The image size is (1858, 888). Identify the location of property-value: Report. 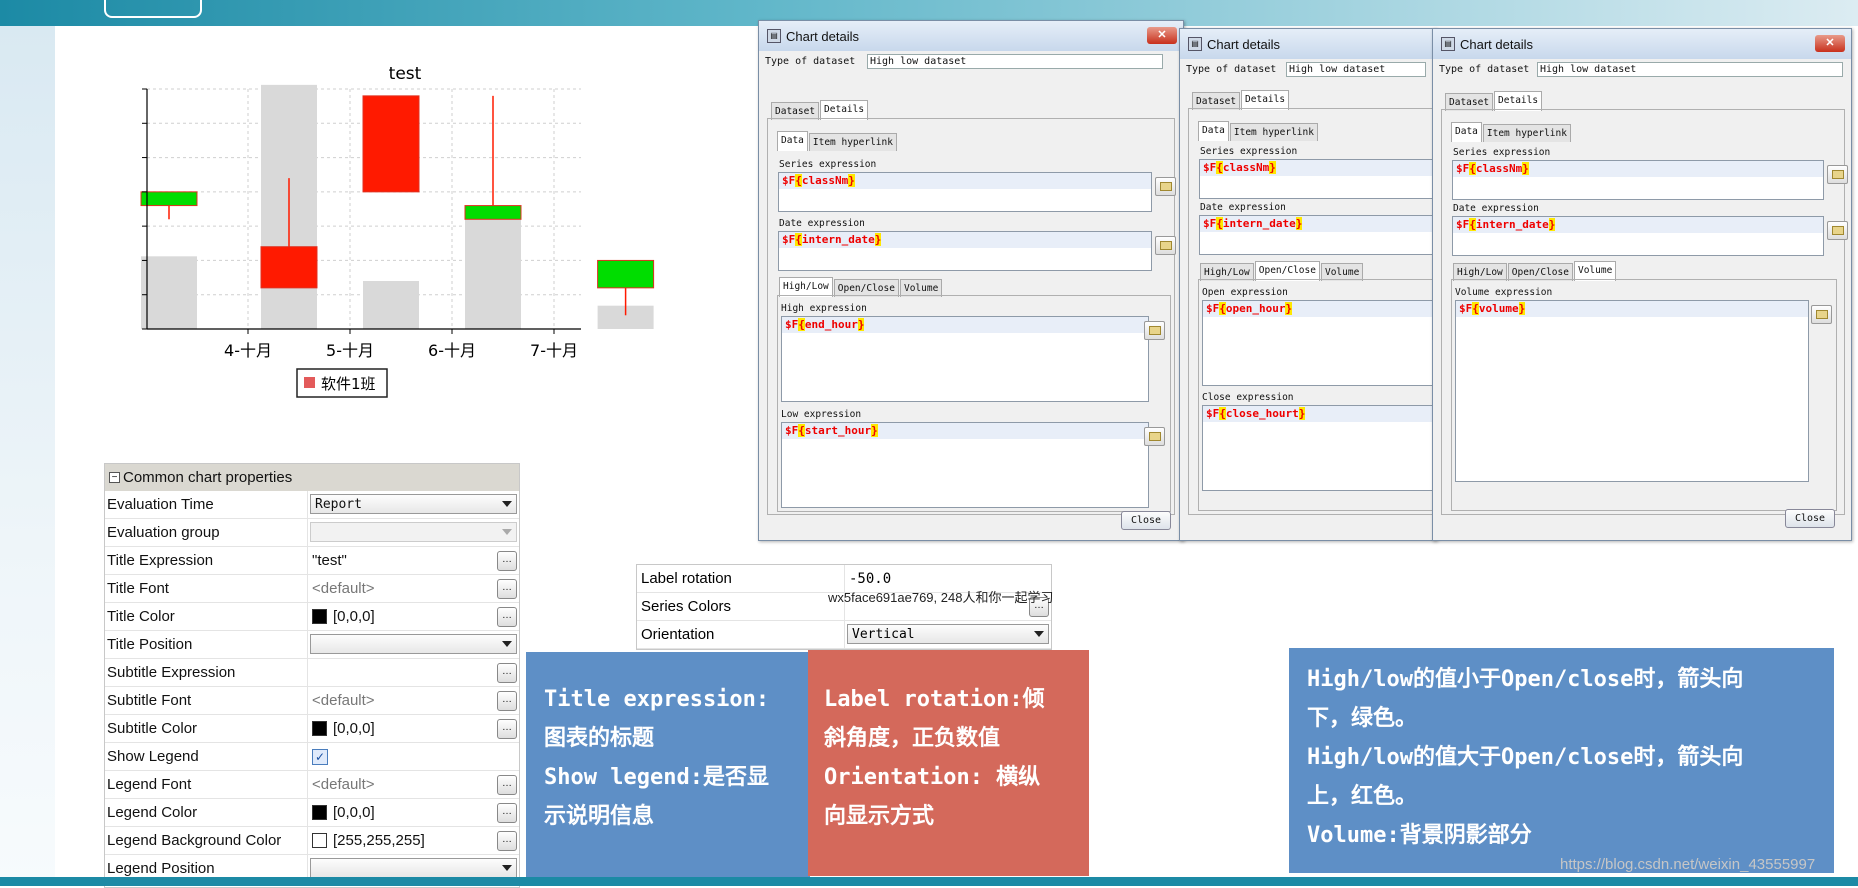
(413, 504).